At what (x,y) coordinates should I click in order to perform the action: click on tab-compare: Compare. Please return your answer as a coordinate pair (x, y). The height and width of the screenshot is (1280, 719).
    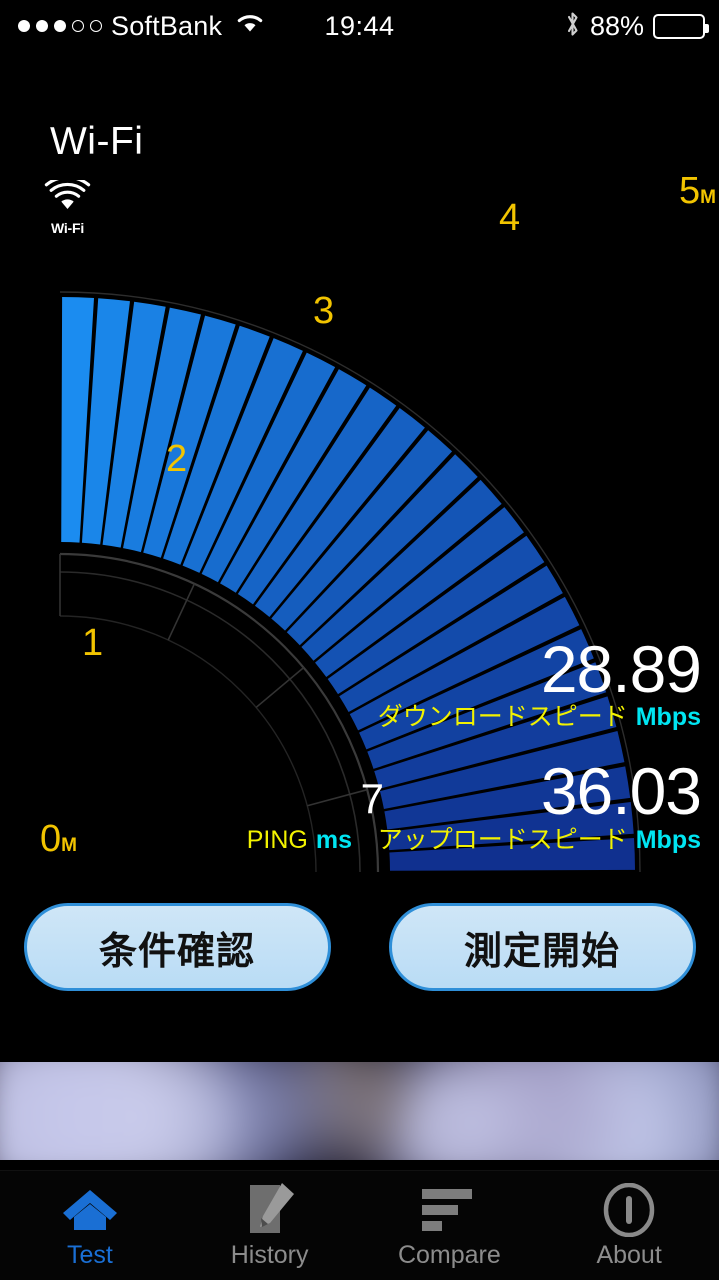
    Looking at the image, I should click on (450, 1225).